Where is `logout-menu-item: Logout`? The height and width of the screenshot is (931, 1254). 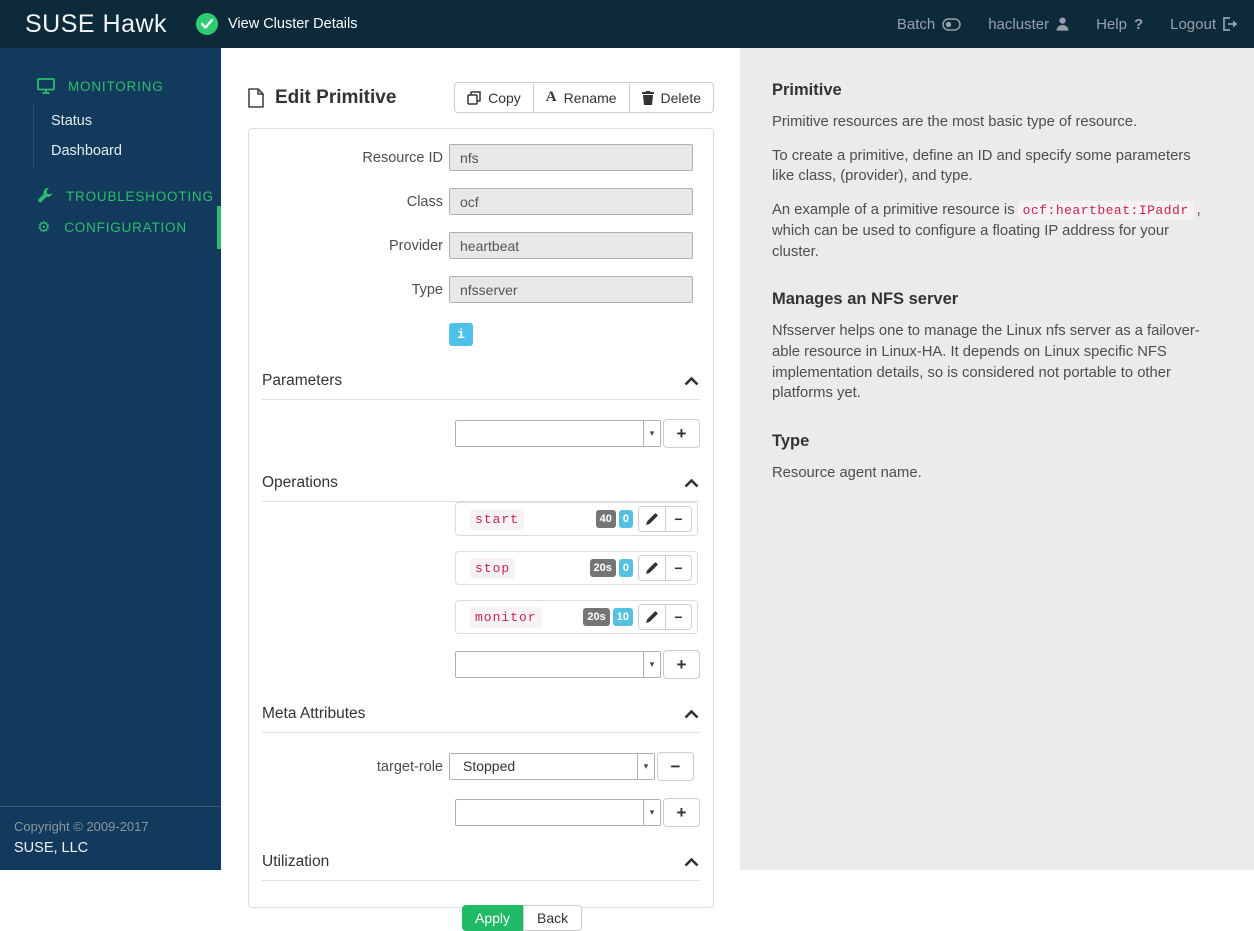 logout-menu-item: Logout is located at coordinates (1204, 24).